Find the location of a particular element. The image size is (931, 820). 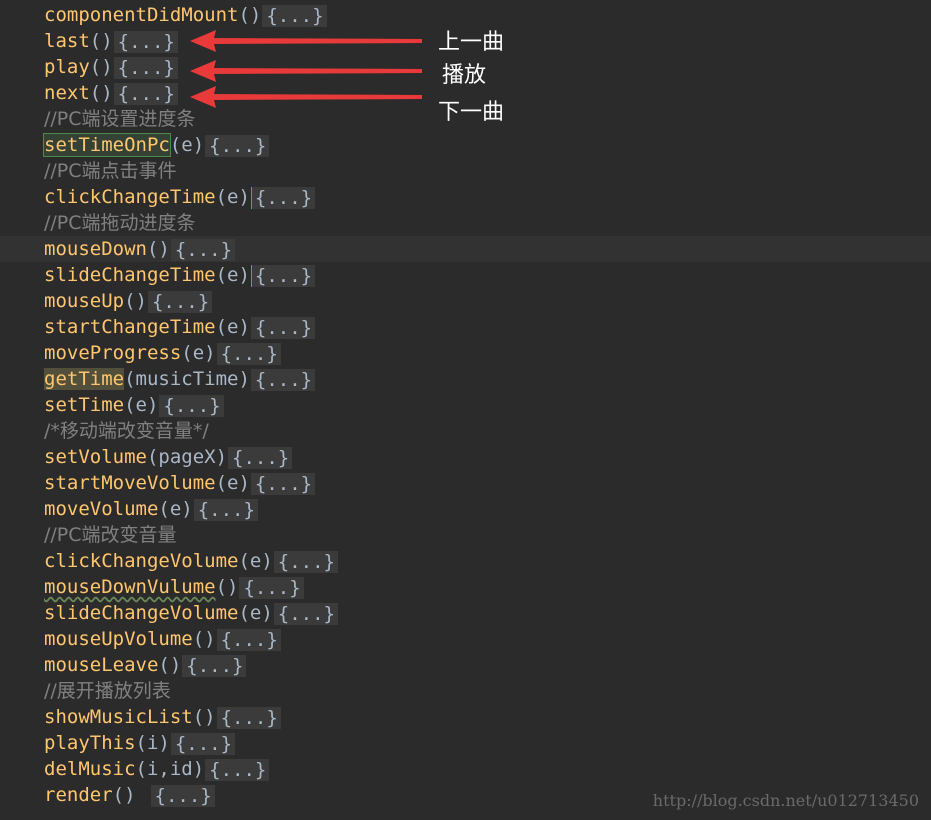

comment-text: //PC端设置进度条 is located at coordinates (120, 119).